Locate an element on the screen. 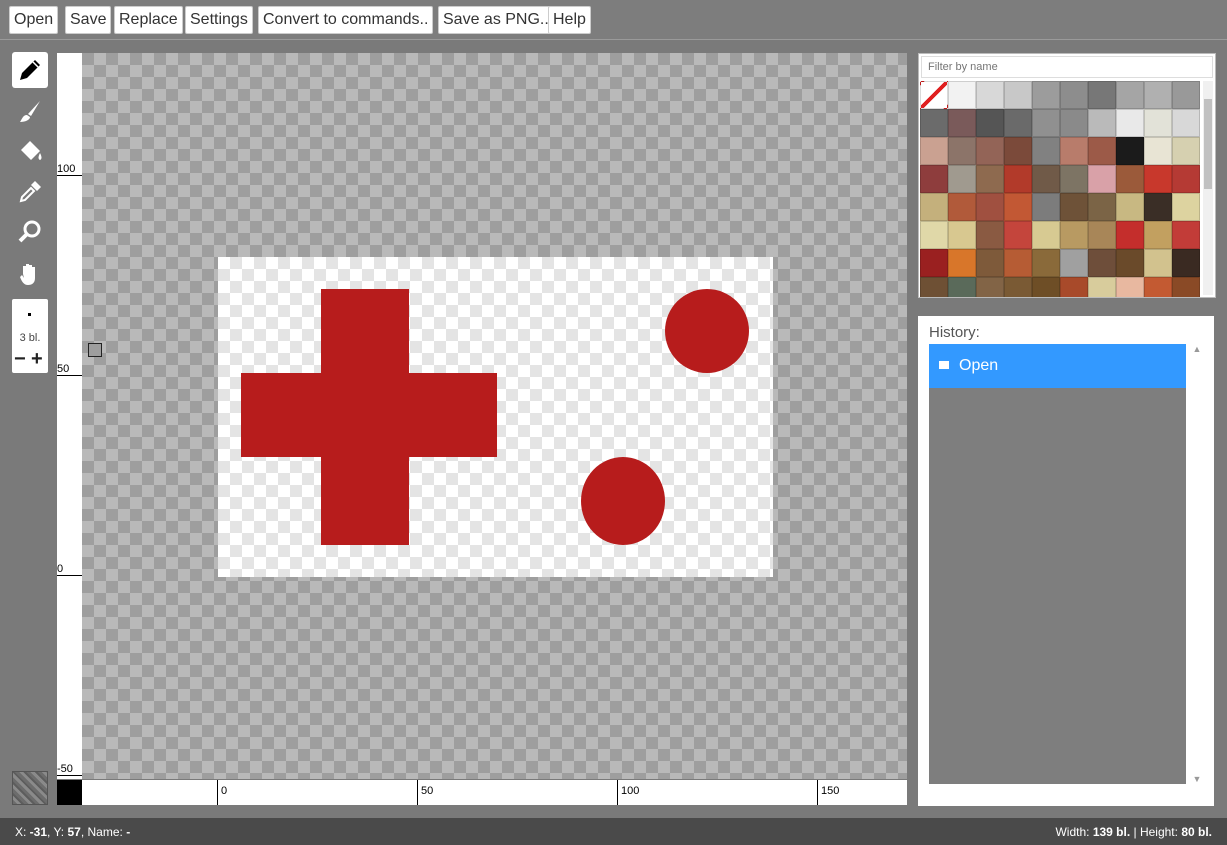 Image resolution: width=1227 pixels, height=845 pixels. scroll-up-arrow-icon: ▲ is located at coordinates (1197, 349).